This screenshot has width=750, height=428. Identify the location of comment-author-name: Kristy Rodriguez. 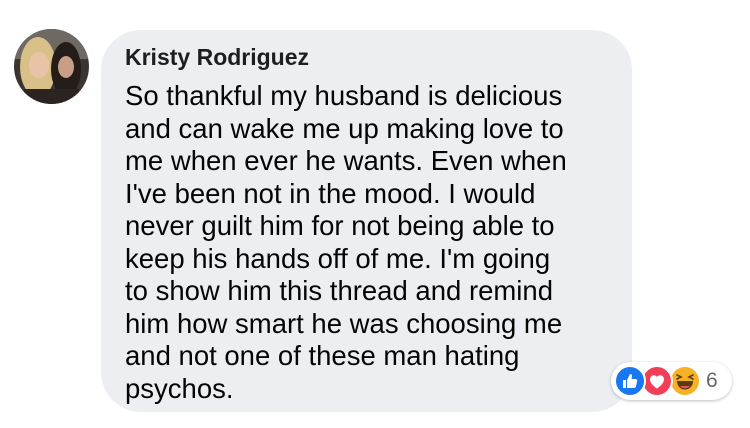
(365, 57).